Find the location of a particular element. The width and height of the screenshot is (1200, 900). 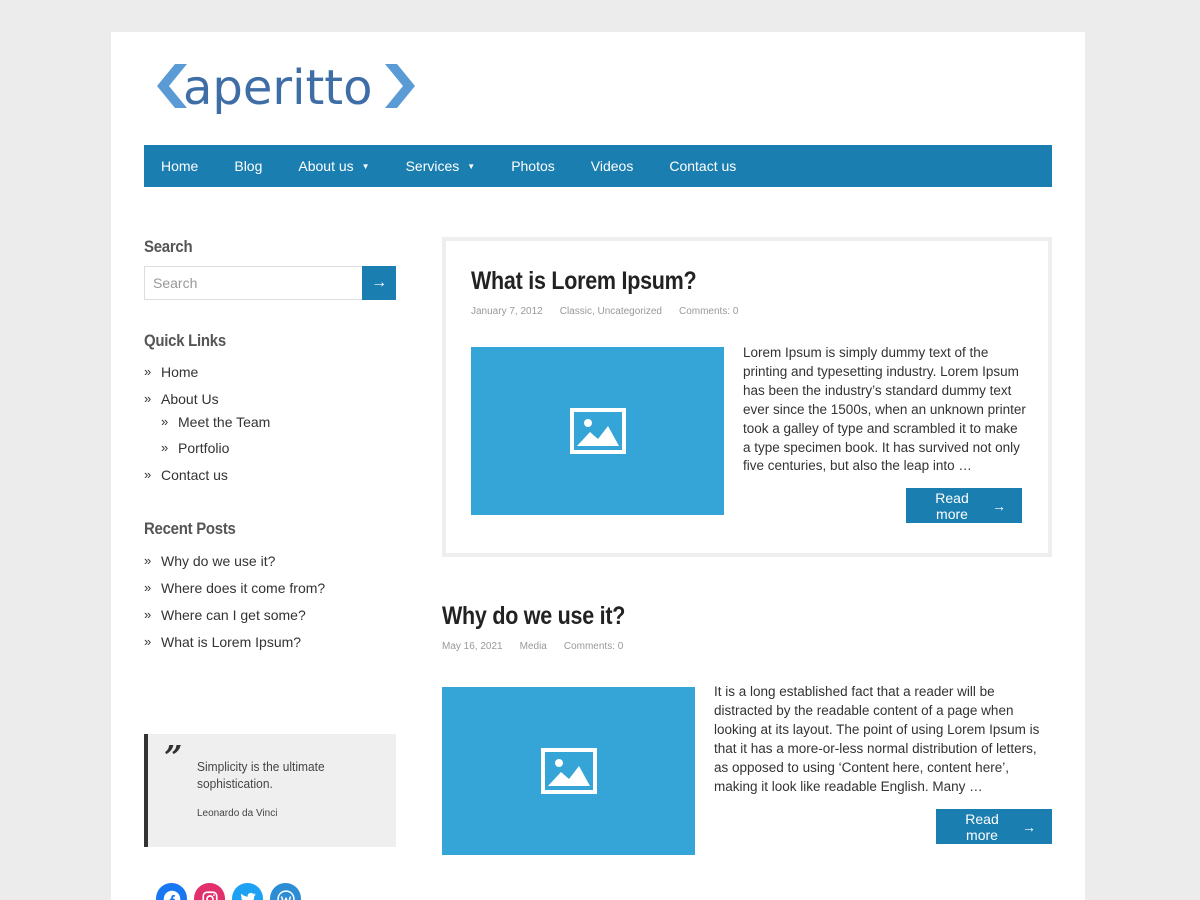

list-item: Where does it come from? is located at coordinates (270, 588).